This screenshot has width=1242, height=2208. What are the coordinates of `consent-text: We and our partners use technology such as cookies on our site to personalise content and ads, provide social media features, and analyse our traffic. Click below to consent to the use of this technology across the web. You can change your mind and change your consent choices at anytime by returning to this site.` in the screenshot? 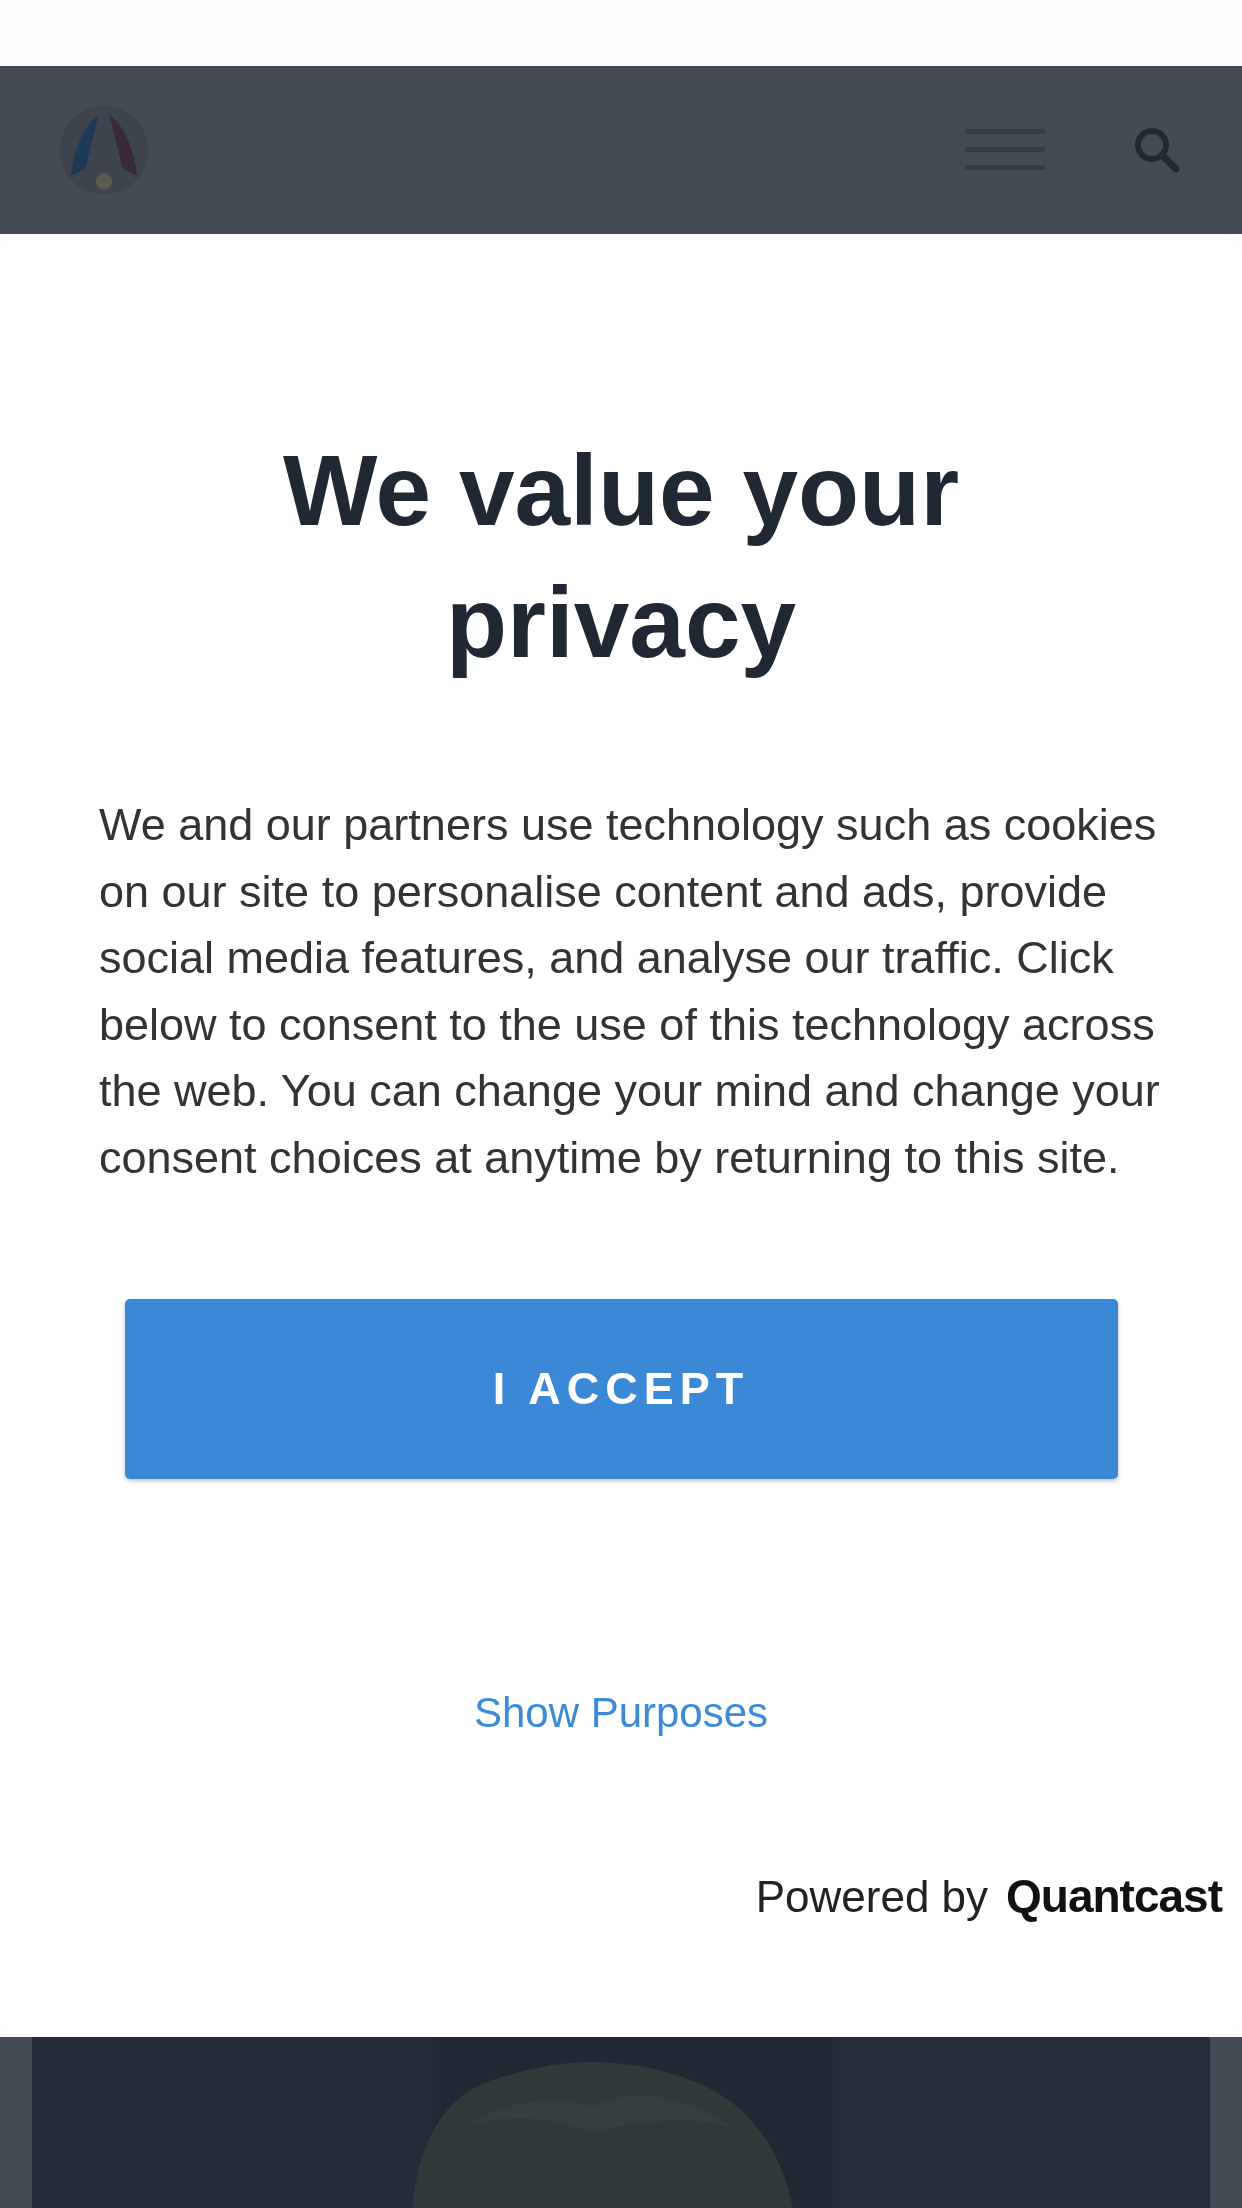 It's located at (630, 991).